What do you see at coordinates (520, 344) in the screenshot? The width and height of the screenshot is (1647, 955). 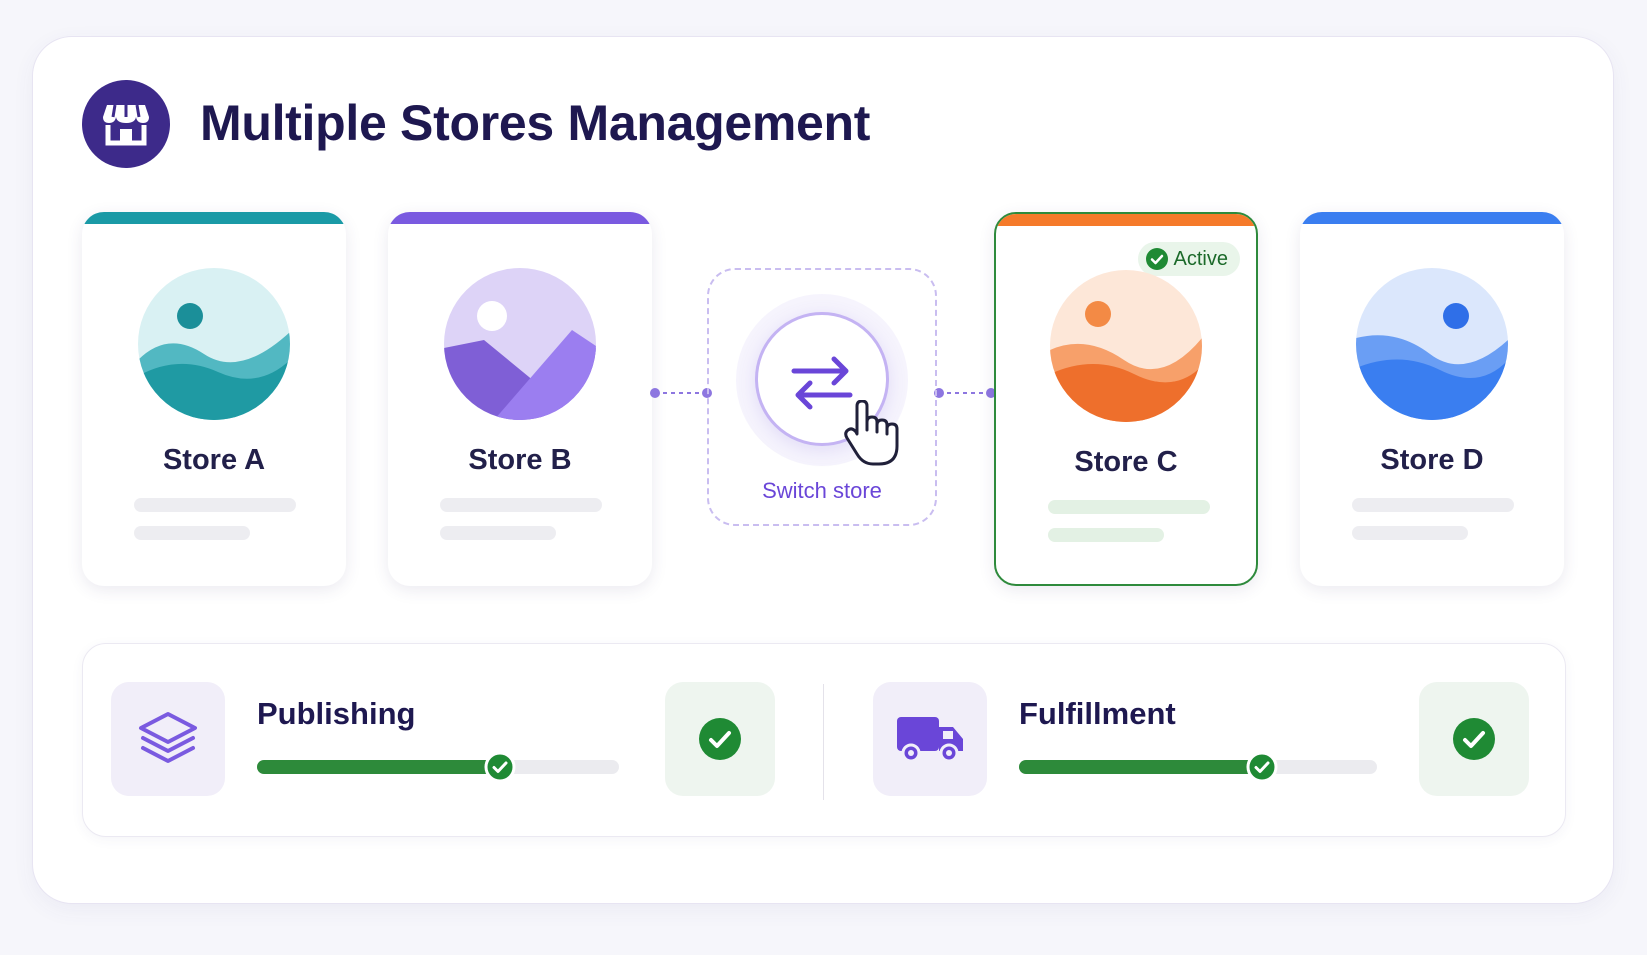 I see `store-b-image-icon` at bounding box center [520, 344].